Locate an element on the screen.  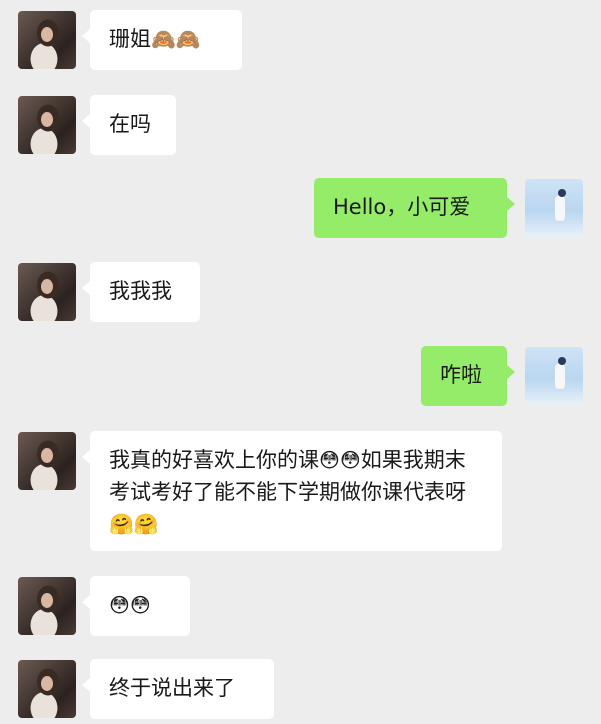
hug-emoji-icon: 🤗🤗 is located at coordinates (134, 524).